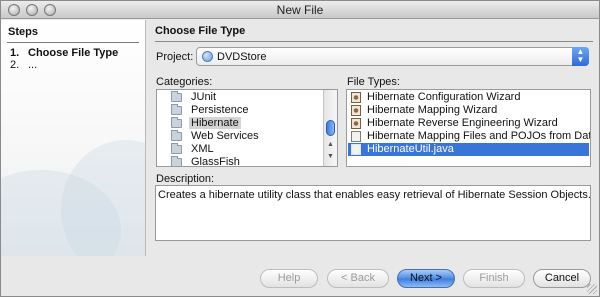  Describe the element at coordinates (358, 278) in the screenshot. I see `back-button: < Back` at that location.